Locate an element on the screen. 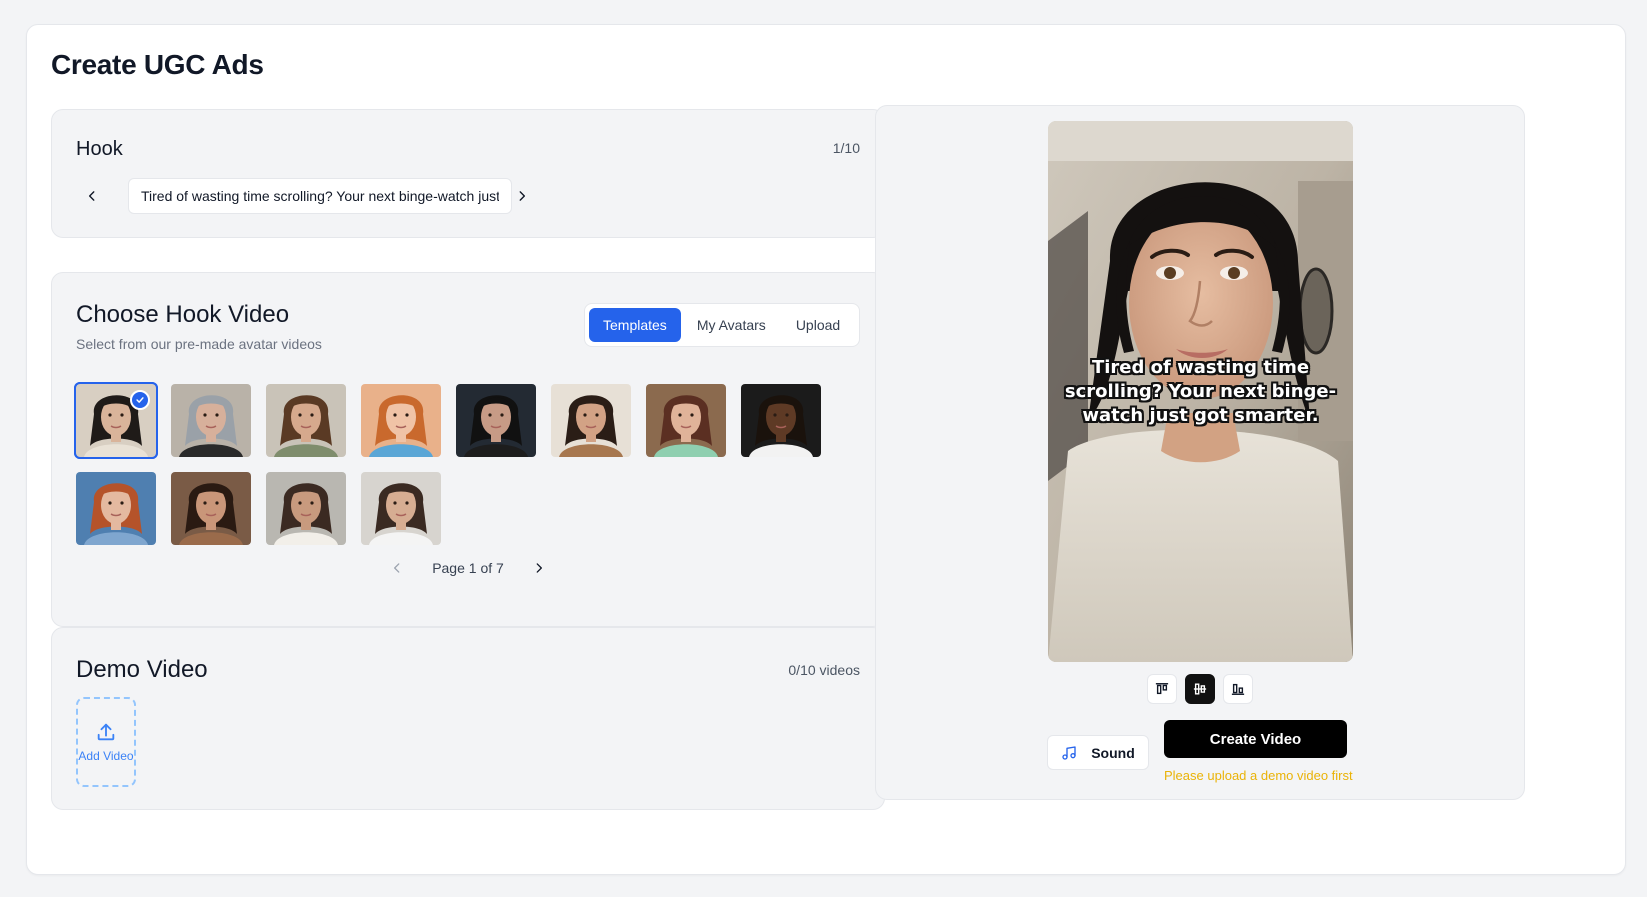 The height and width of the screenshot is (897, 1647). pager-text: Page 1 of 7 is located at coordinates (468, 568).